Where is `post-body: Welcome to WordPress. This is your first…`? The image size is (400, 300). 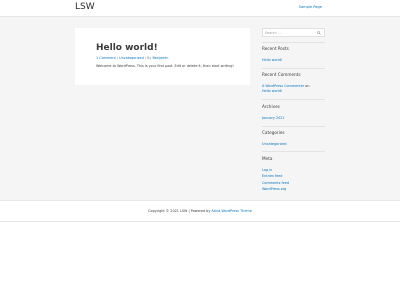
post-body: Welcome to WordPress. This is your first… is located at coordinates (165, 66).